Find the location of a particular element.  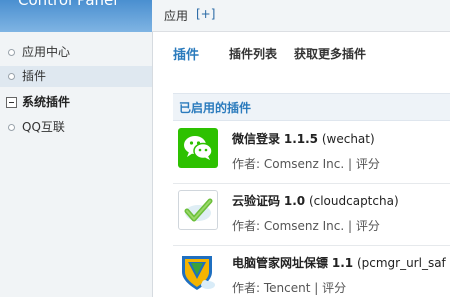

plugin-id: (wechat) is located at coordinates (348, 139).